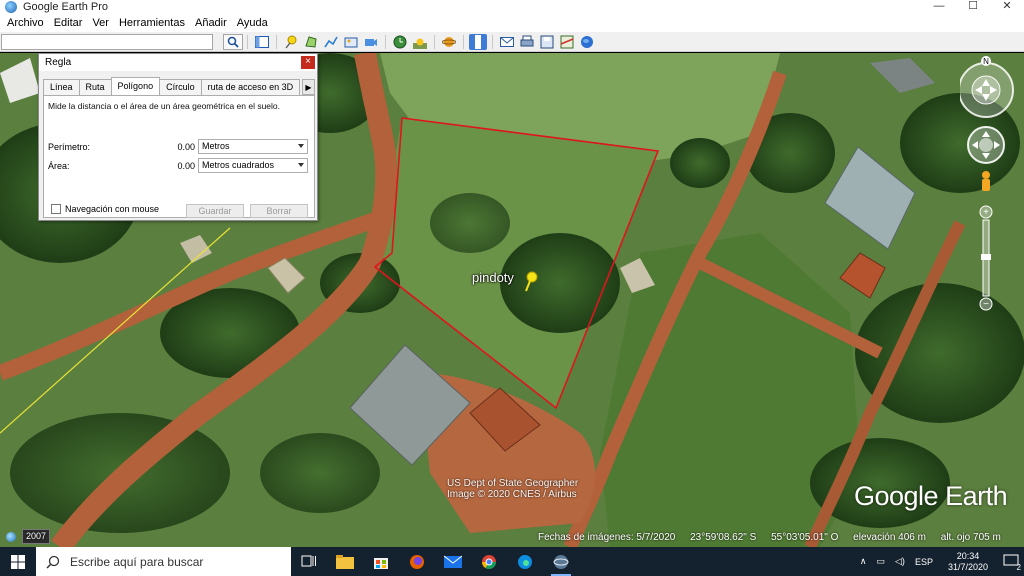  I want to click on print-button, so click(527, 42).